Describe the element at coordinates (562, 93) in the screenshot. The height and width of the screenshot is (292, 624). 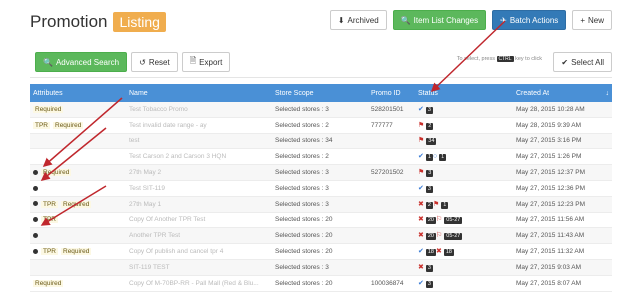
I see `column-header-created-at: Created At ↓` at that location.